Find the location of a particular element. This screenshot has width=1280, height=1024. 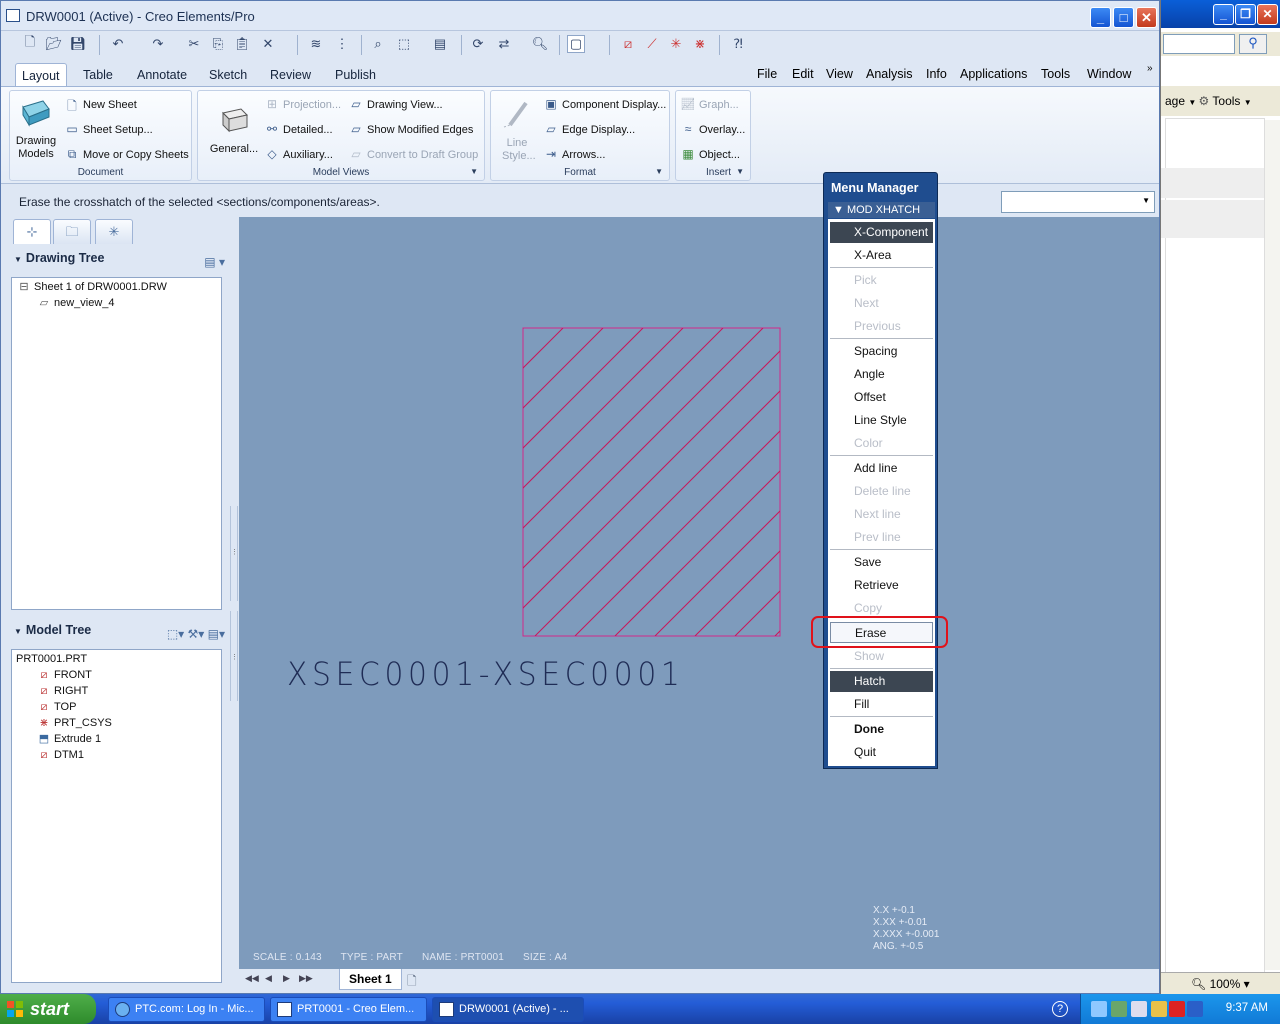

page-menu: age is located at coordinates (1175, 101).